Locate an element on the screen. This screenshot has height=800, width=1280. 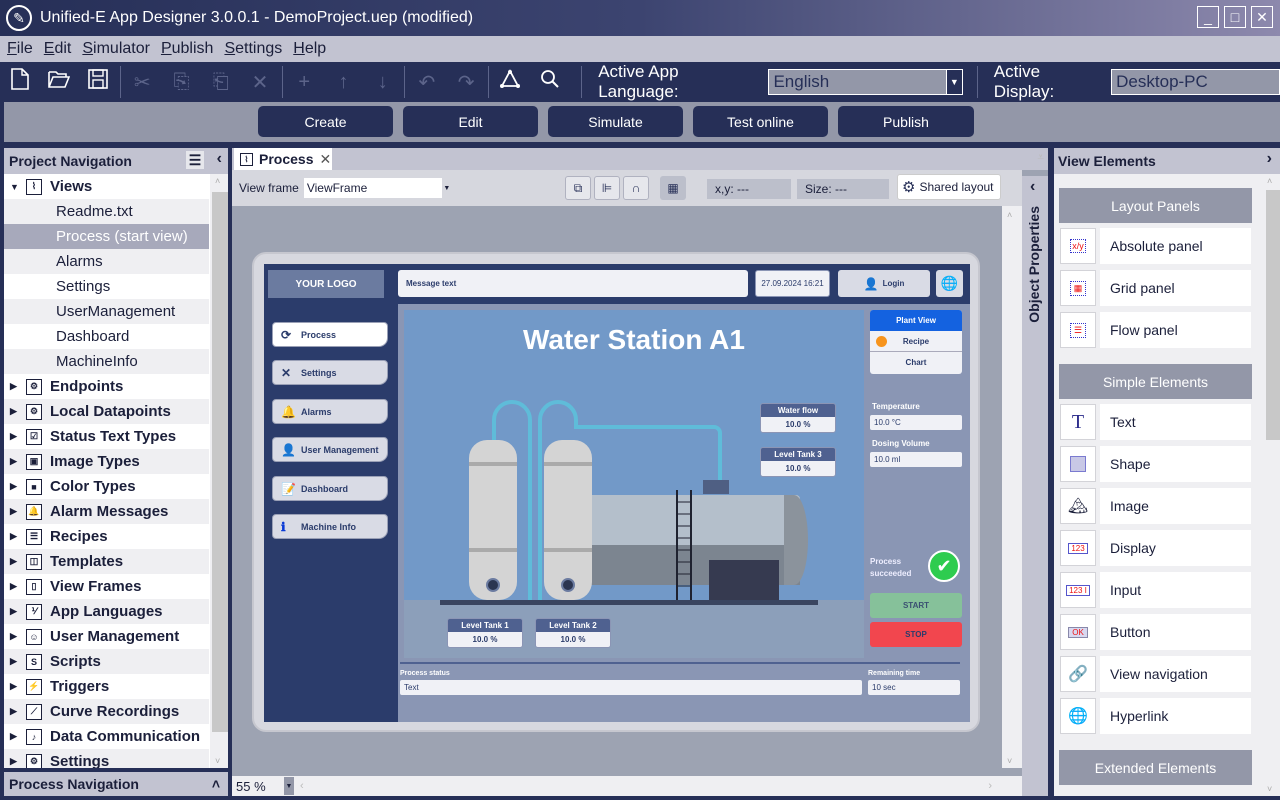
move-down-button: ↓ is located at coordinates (382, 82).